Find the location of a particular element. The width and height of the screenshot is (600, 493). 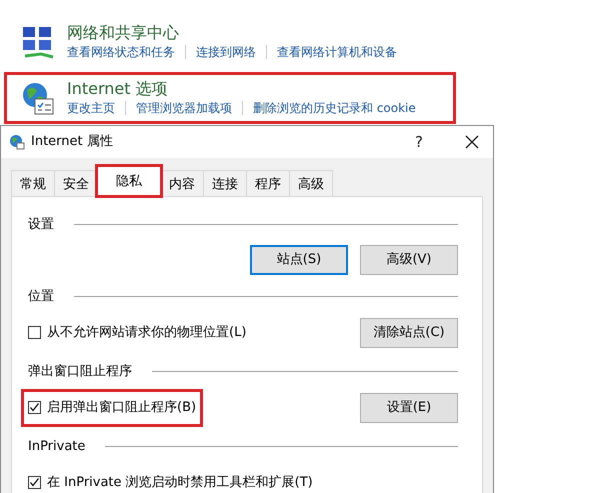

section-heading: 位置 is located at coordinates (41, 297).